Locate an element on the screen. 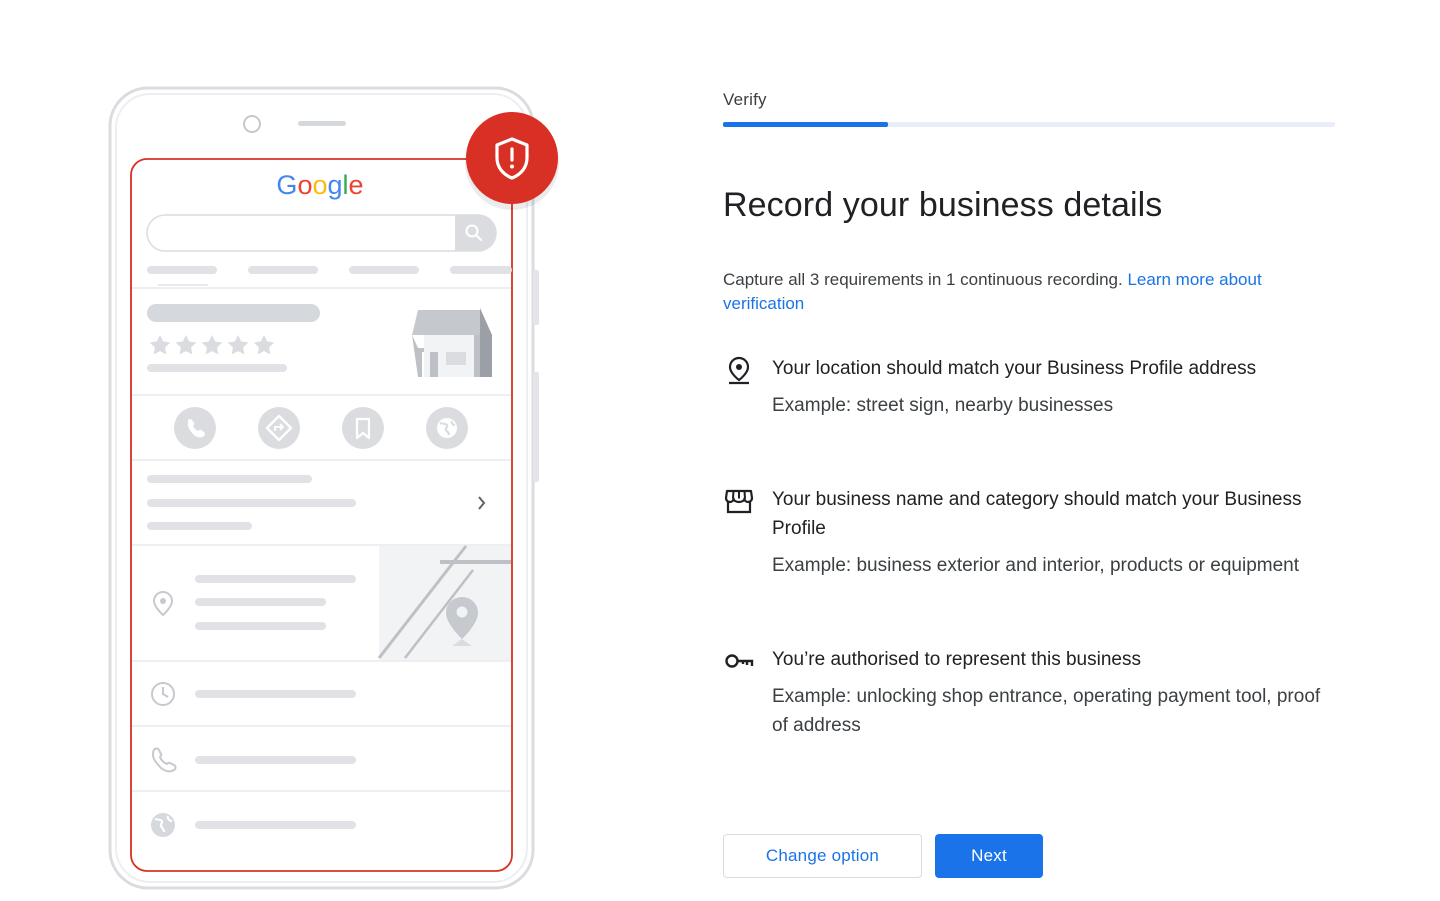  location-pin-icon is located at coordinates (739, 370).